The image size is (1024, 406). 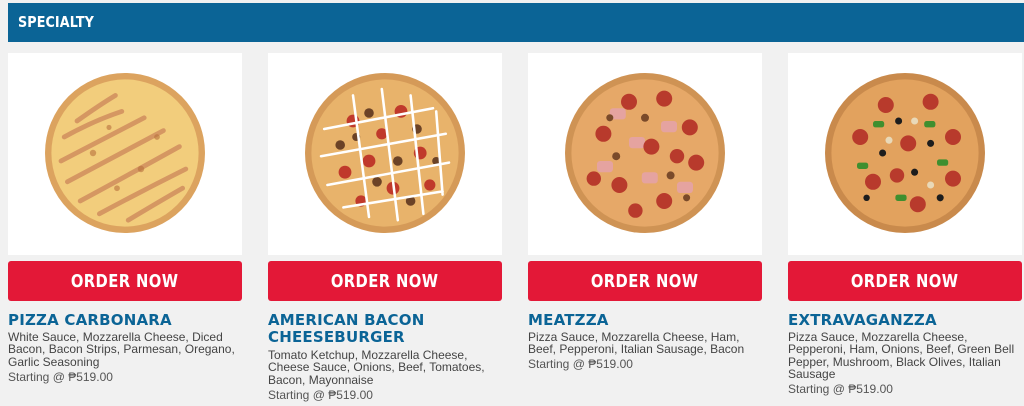 What do you see at coordinates (645, 320) in the screenshot?
I see `product-name: MEATZZA` at bounding box center [645, 320].